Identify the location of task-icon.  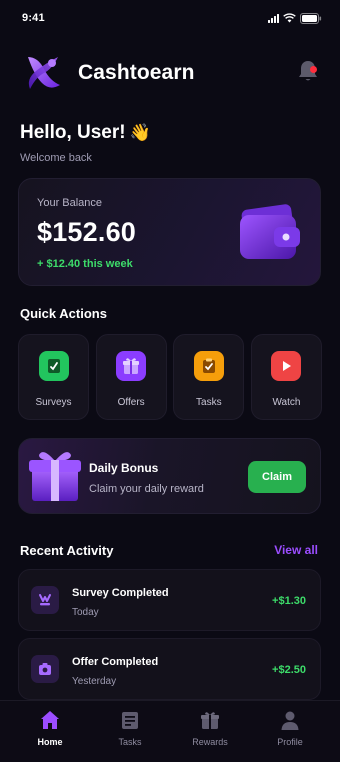
(208, 366).